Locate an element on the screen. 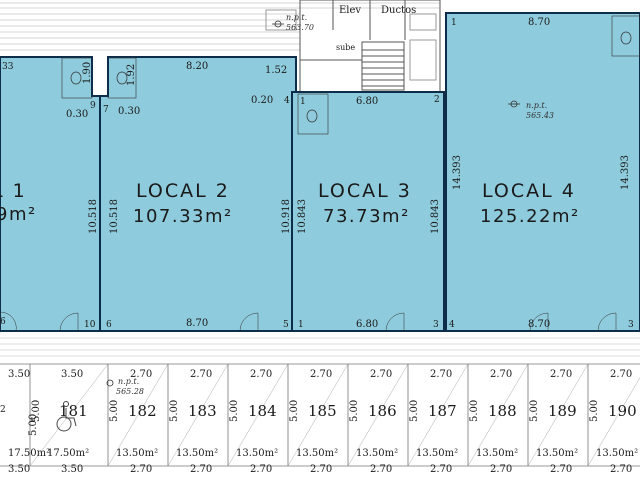 The image size is (640, 480). local-3-name: LOCAL 3 is located at coordinates (365, 191).